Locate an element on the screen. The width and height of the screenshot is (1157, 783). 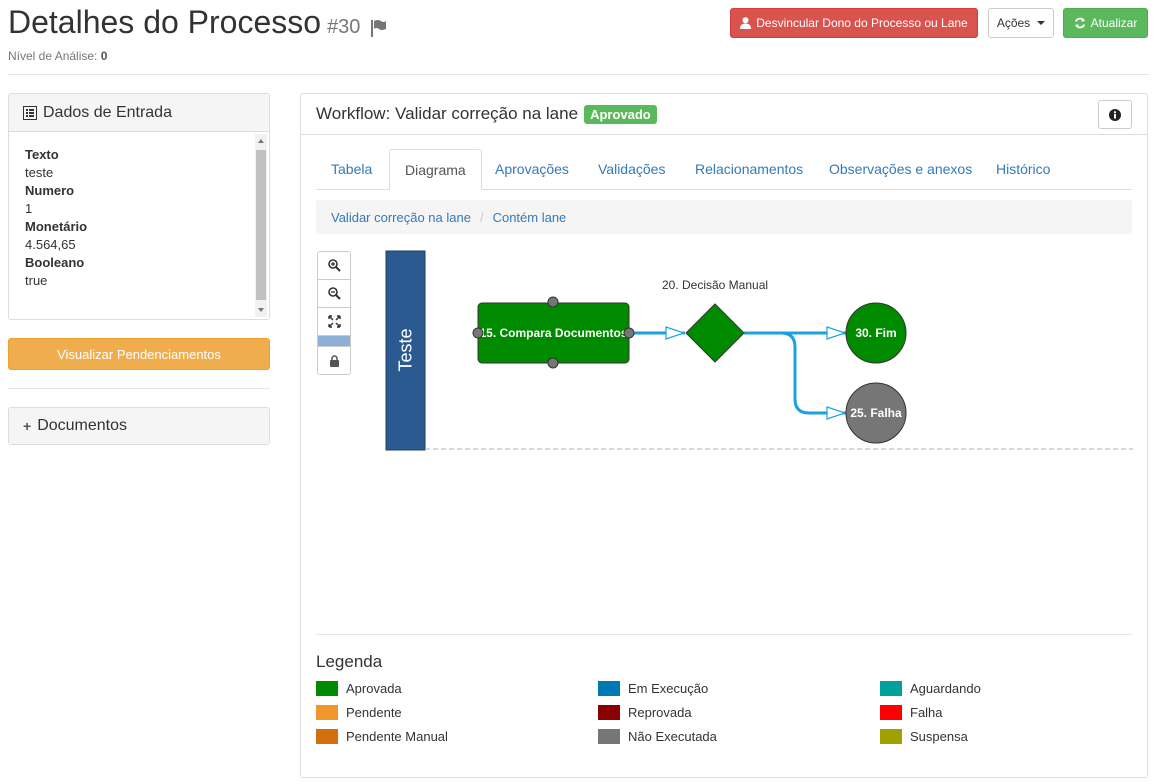
end-node-falha: 25. Falha is located at coordinates (876, 413).